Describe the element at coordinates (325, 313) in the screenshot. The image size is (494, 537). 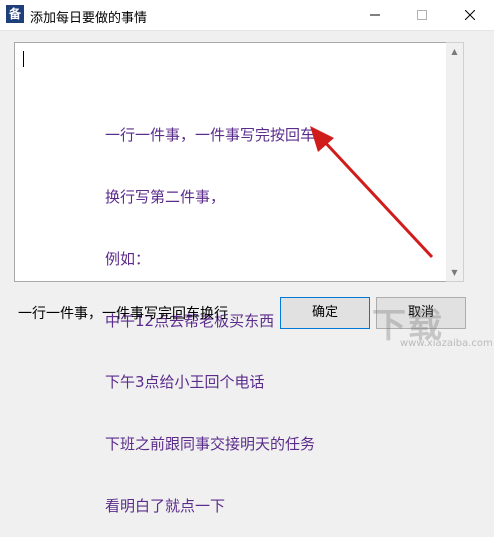
I see `ok-button: 确定` at that location.